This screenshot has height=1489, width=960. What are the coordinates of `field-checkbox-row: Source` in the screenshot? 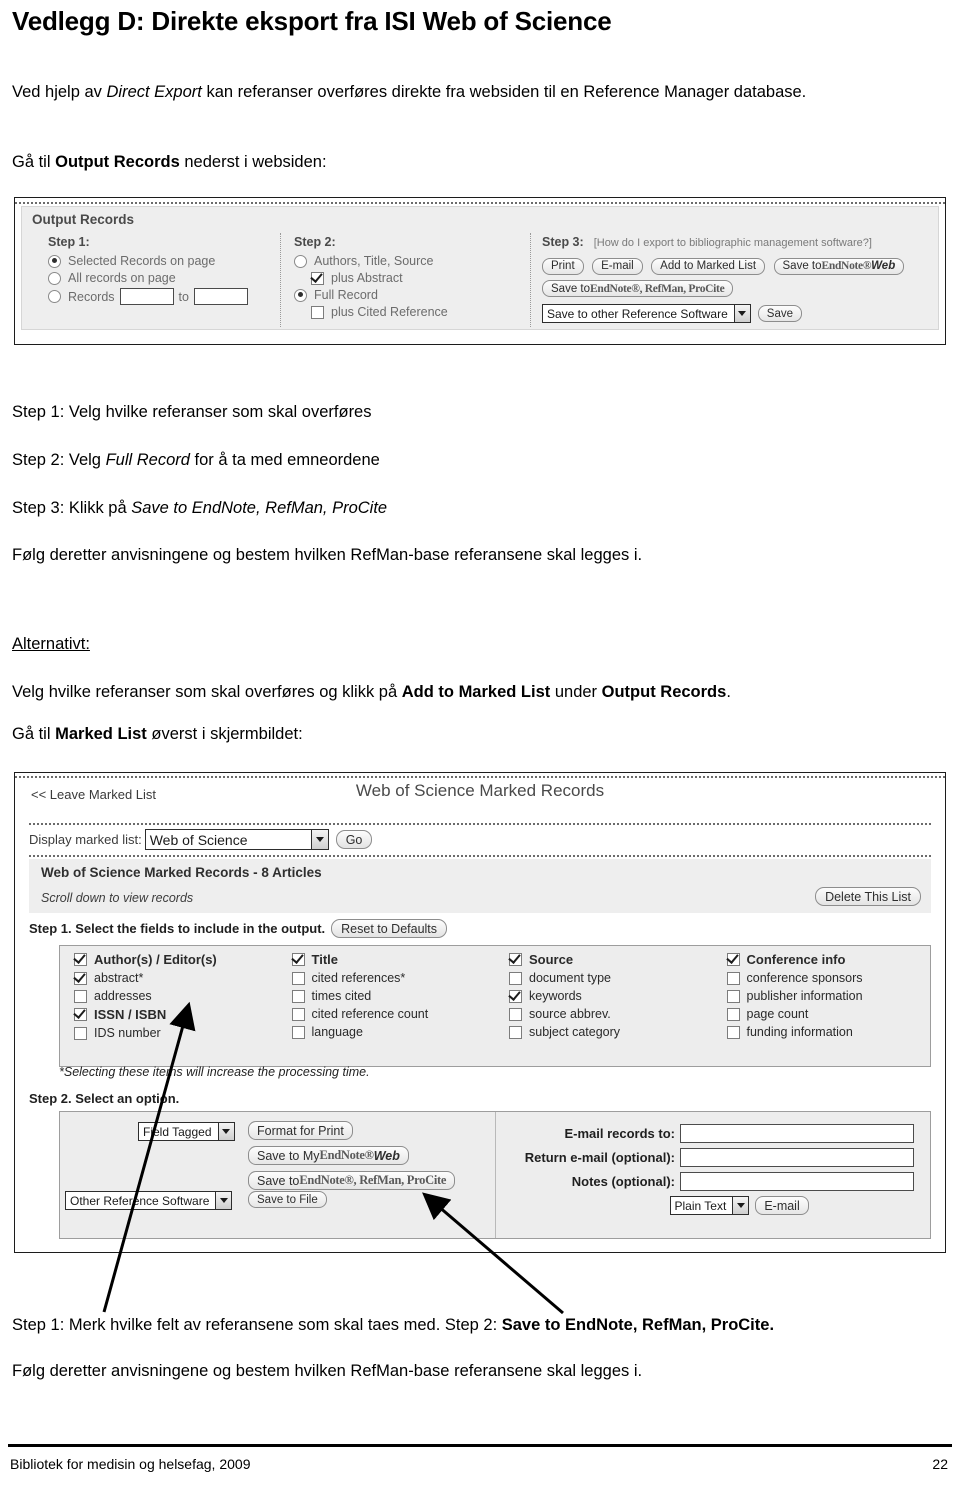 It's located at (611, 959).